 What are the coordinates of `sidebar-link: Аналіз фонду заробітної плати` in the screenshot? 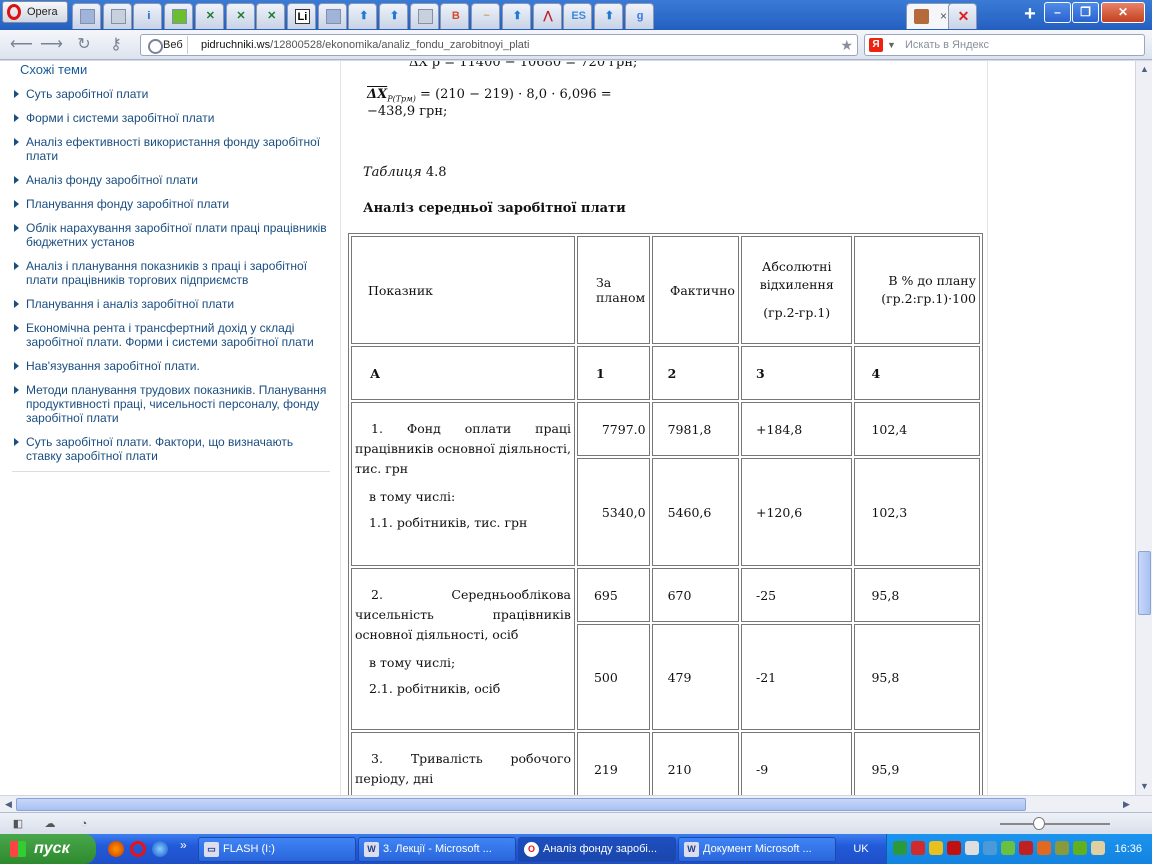 It's located at (172, 180).